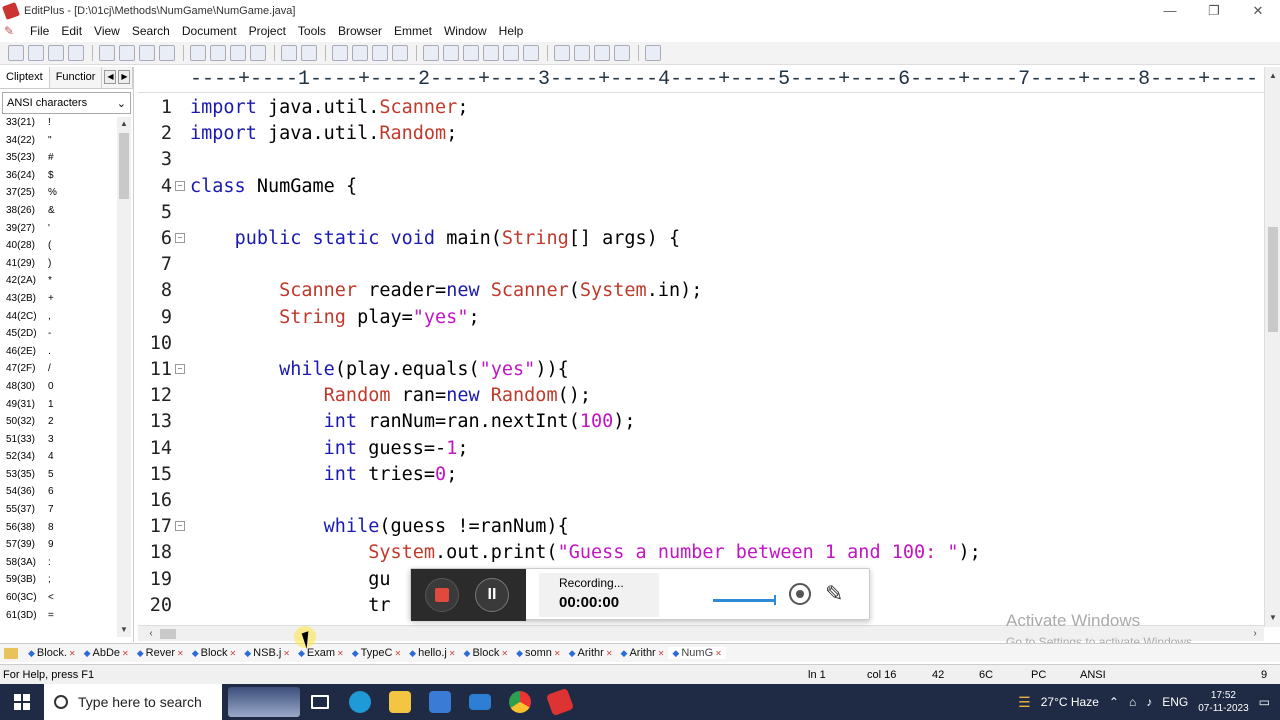  What do you see at coordinates (59, 619) in the screenshot?
I see `char-list-item: 61(3D) =` at bounding box center [59, 619].